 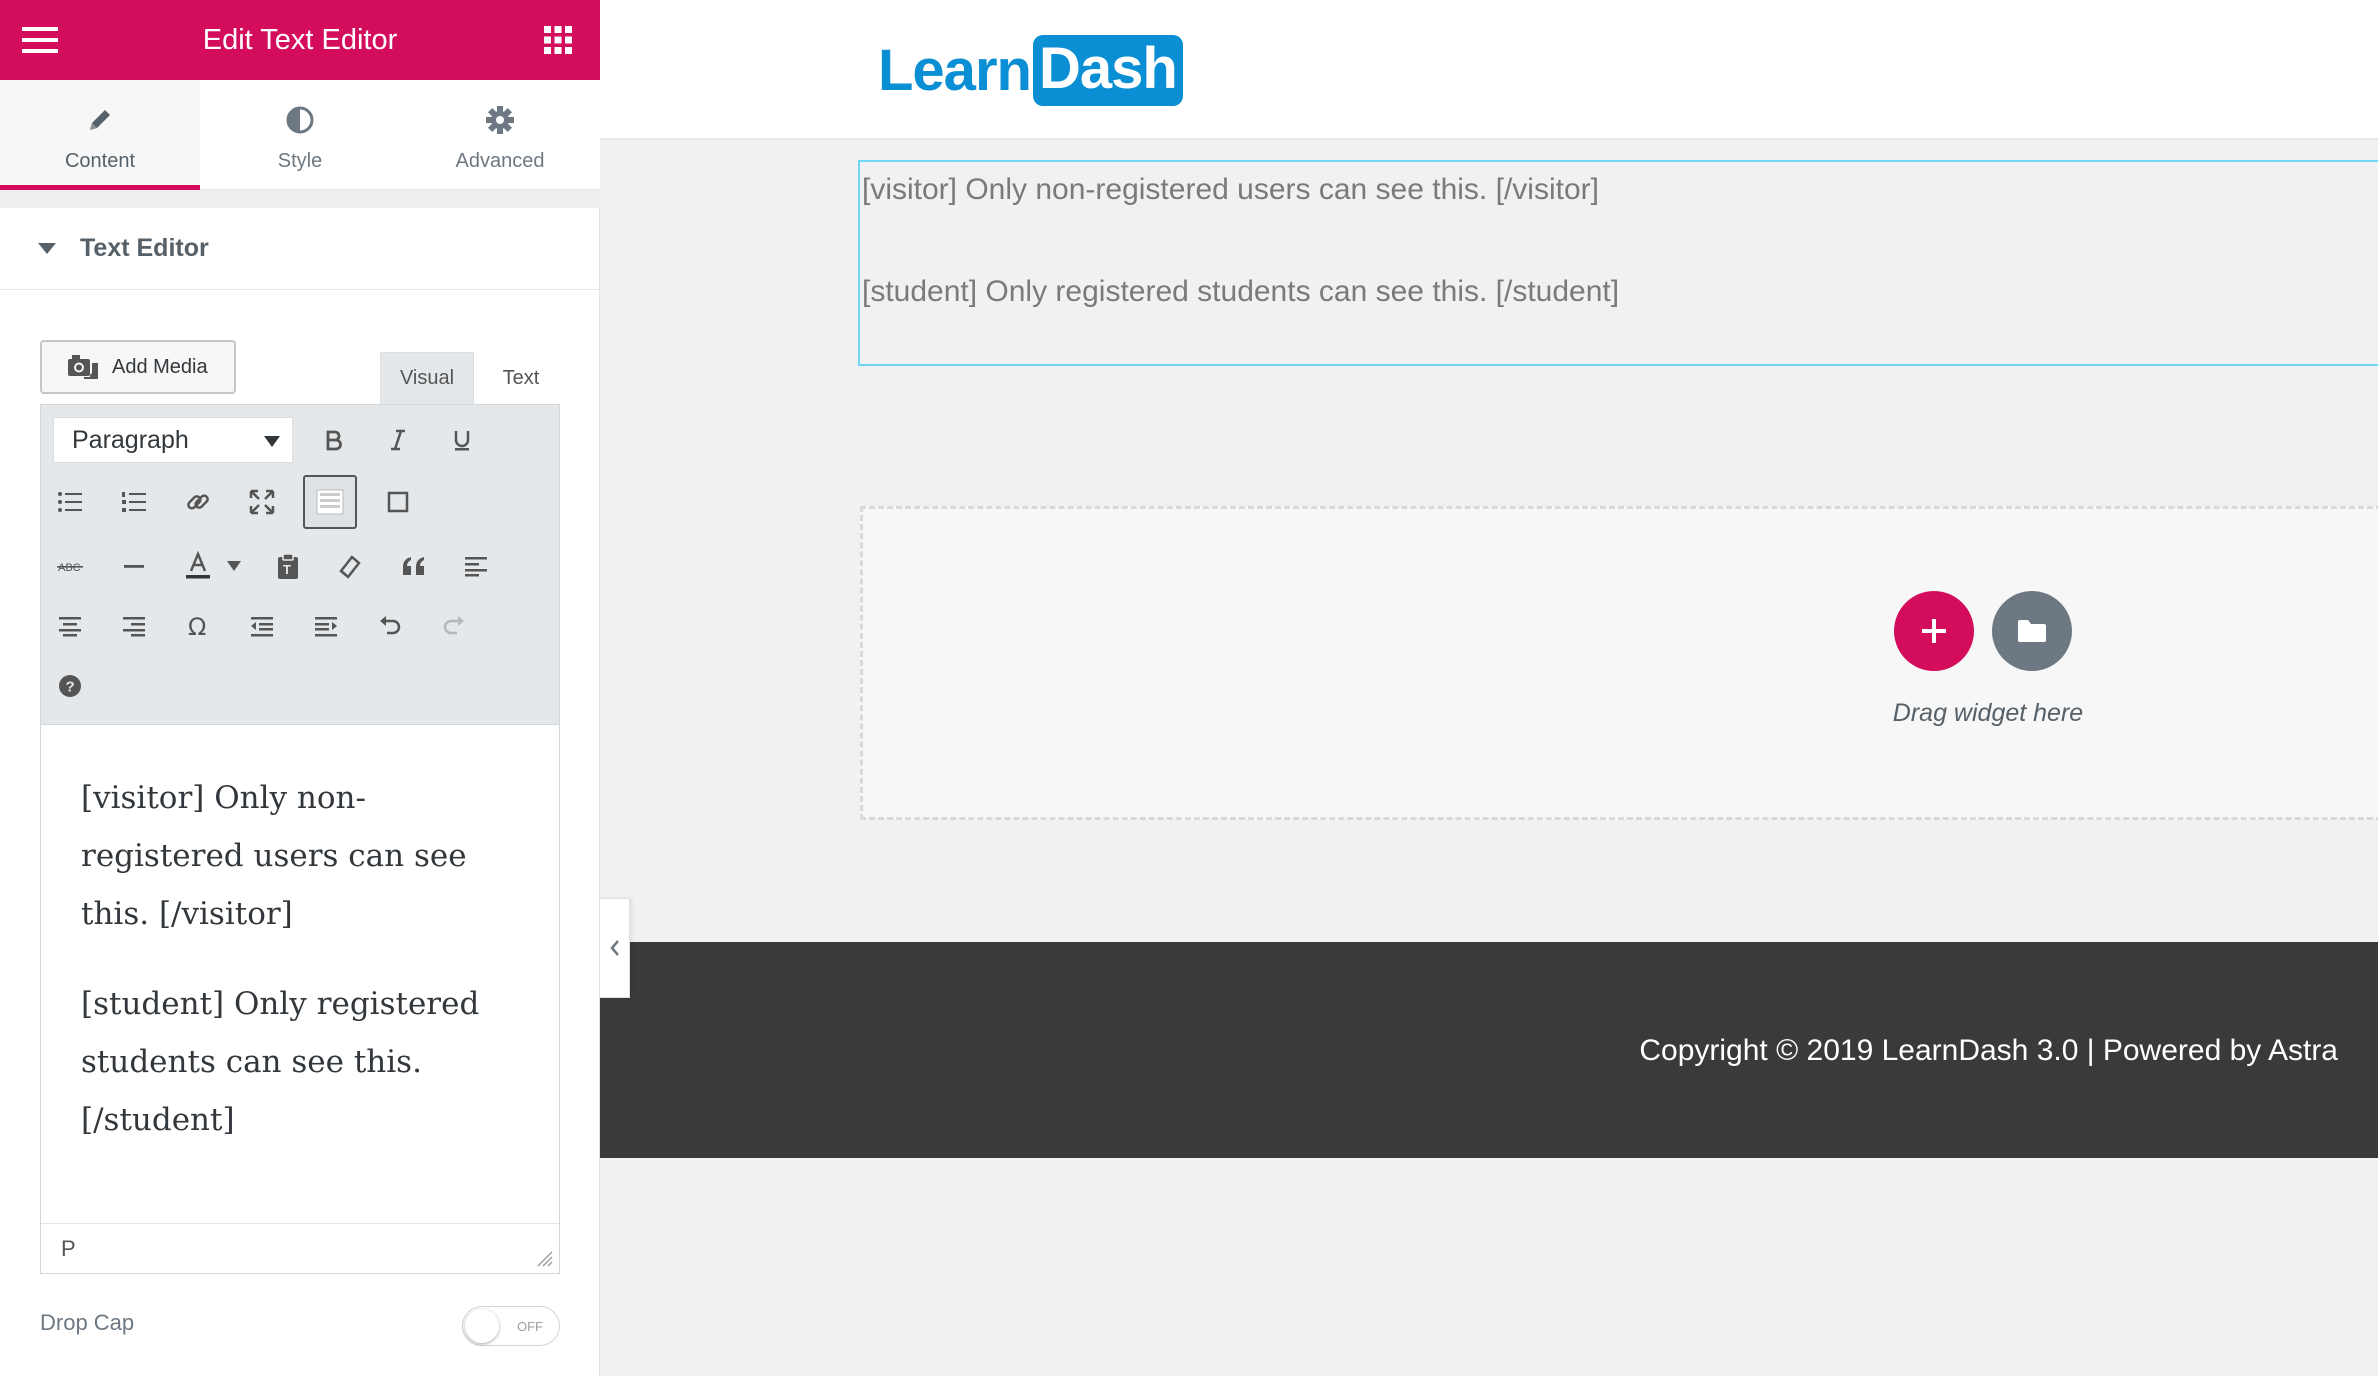 I want to click on svg-text: Ω, so click(x=197, y=626).